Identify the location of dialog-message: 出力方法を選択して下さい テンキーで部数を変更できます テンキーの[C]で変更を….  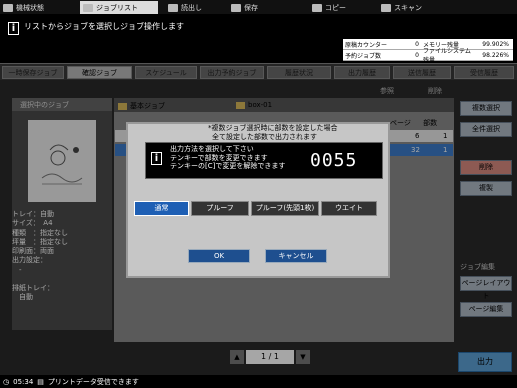
(228, 157).